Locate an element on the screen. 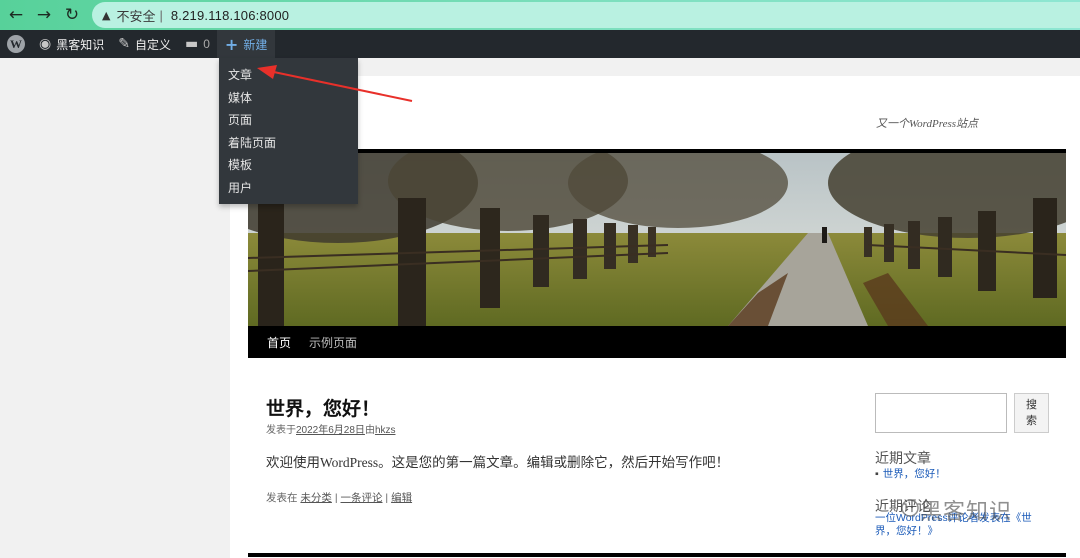 The width and height of the screenshot is (1080, 558). comments-link: ▬ 0 is located at coordinates (197, 44).